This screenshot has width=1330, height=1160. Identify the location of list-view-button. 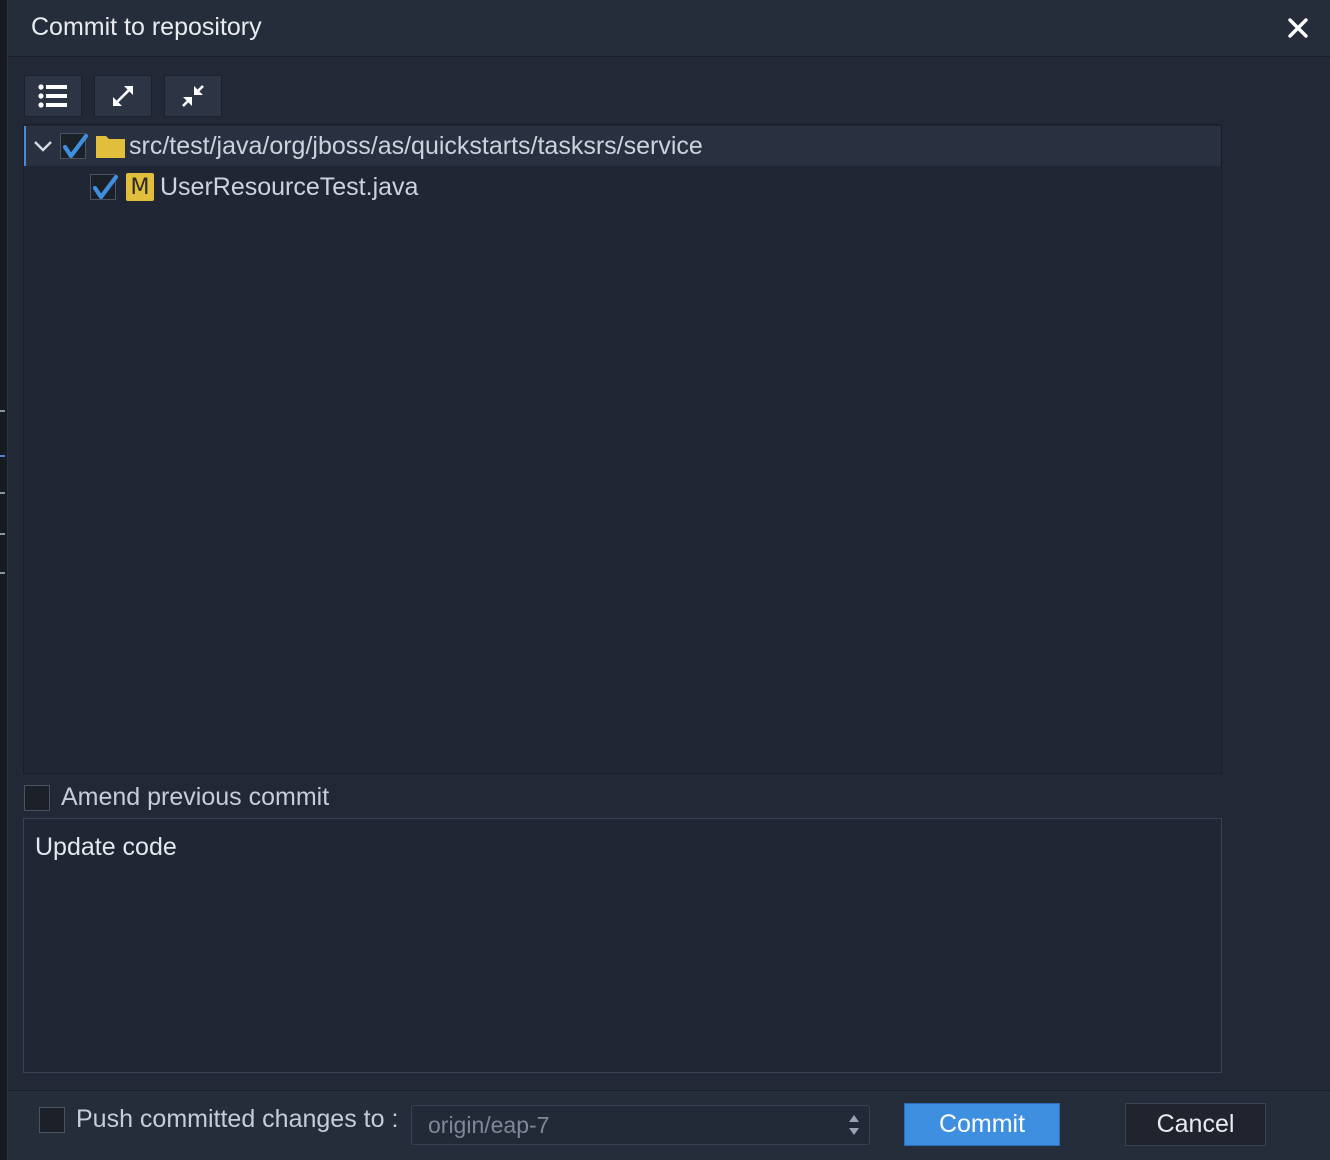
(53, 96).